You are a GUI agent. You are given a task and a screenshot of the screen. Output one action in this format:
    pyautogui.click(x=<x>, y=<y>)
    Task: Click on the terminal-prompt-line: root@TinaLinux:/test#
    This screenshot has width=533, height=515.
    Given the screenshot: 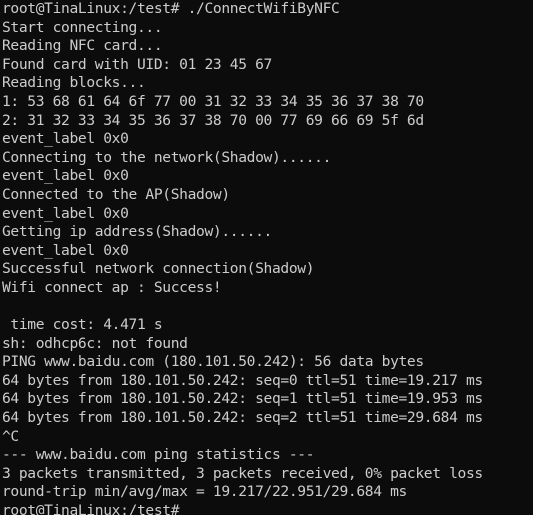 What is the action you would take?
    pyautogui.click(x=267, y=508)
    